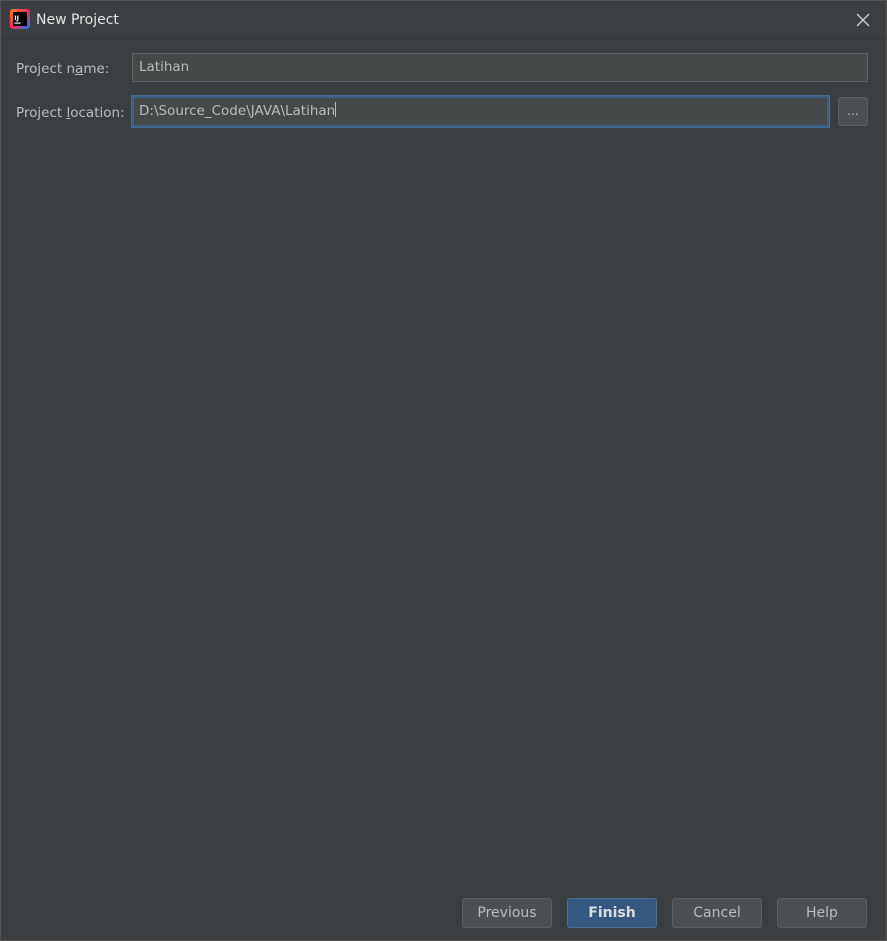 The image size is (887, 941). I want to click on help-button: Help, so click(822, 913).